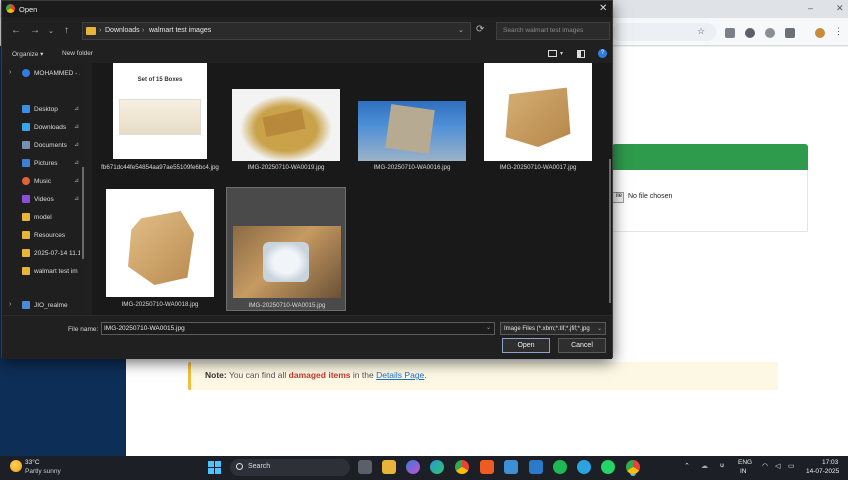 The height and width of the screenshot is (480, 848). I want to click on search-input: Search walmart test images, so click(553, 31).